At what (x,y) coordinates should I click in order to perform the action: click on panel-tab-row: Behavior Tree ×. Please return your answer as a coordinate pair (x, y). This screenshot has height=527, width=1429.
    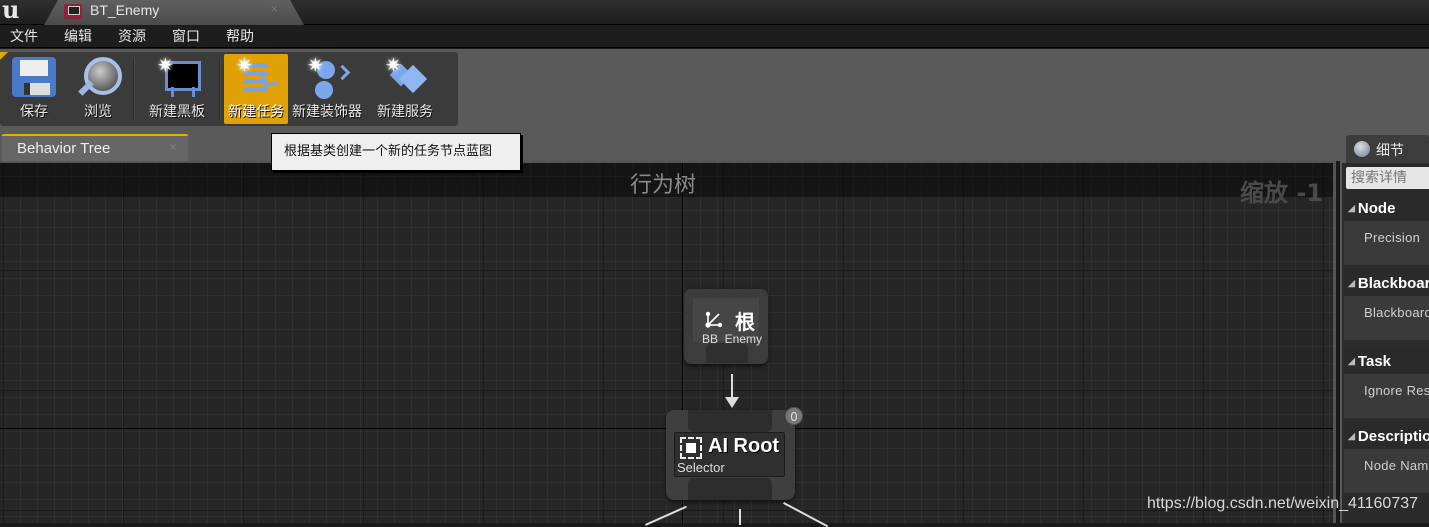
    Looking at the image, I should click on (670, 146).